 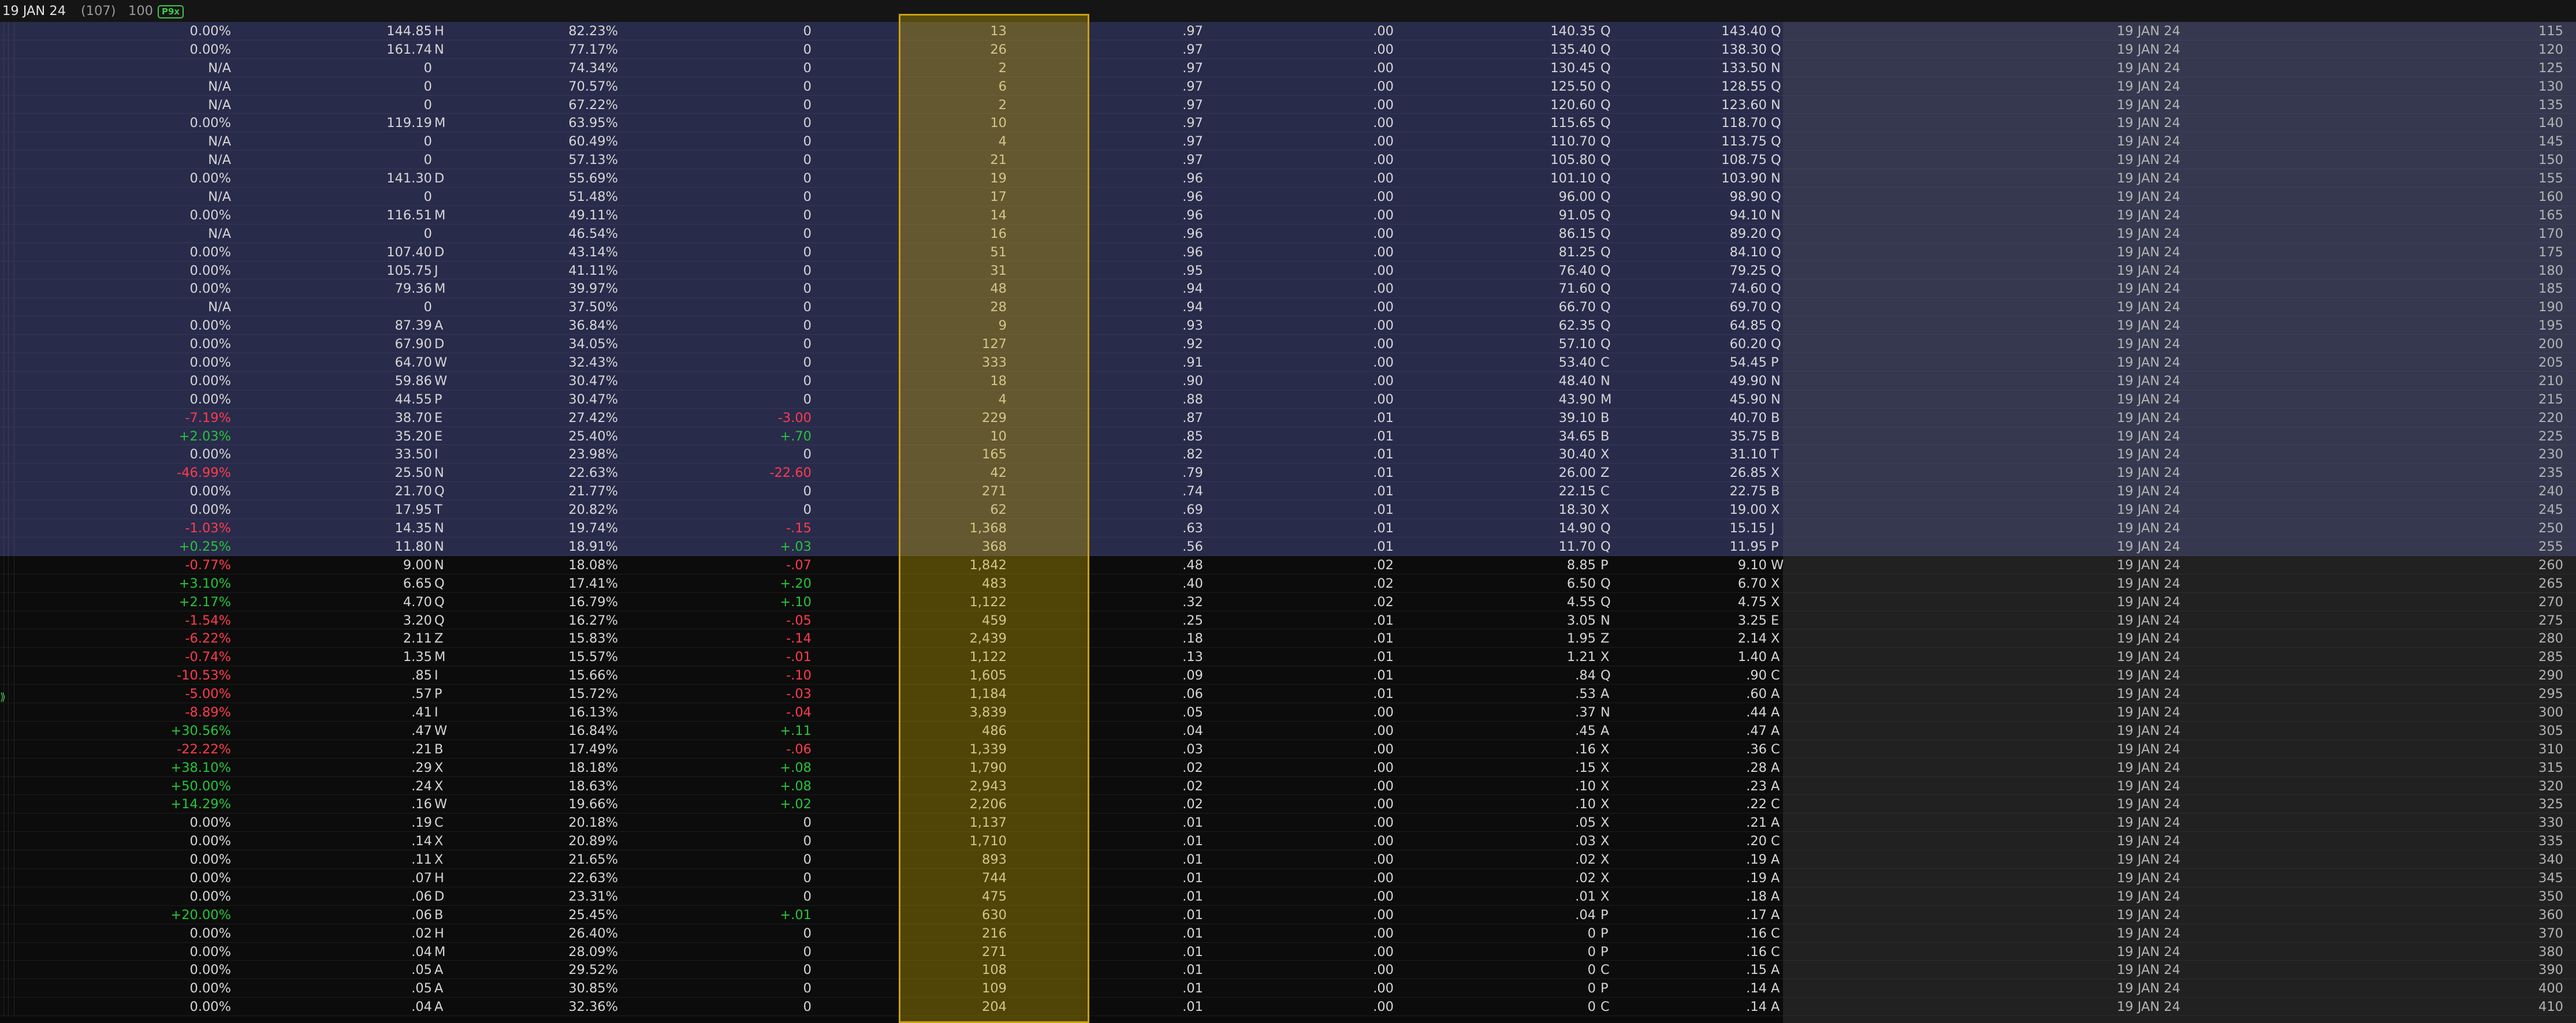 What do you see at coordinates (1756, 842) in the screenshot?
I see `ask-price-cell: .20` at bounding box center [1756, 842].